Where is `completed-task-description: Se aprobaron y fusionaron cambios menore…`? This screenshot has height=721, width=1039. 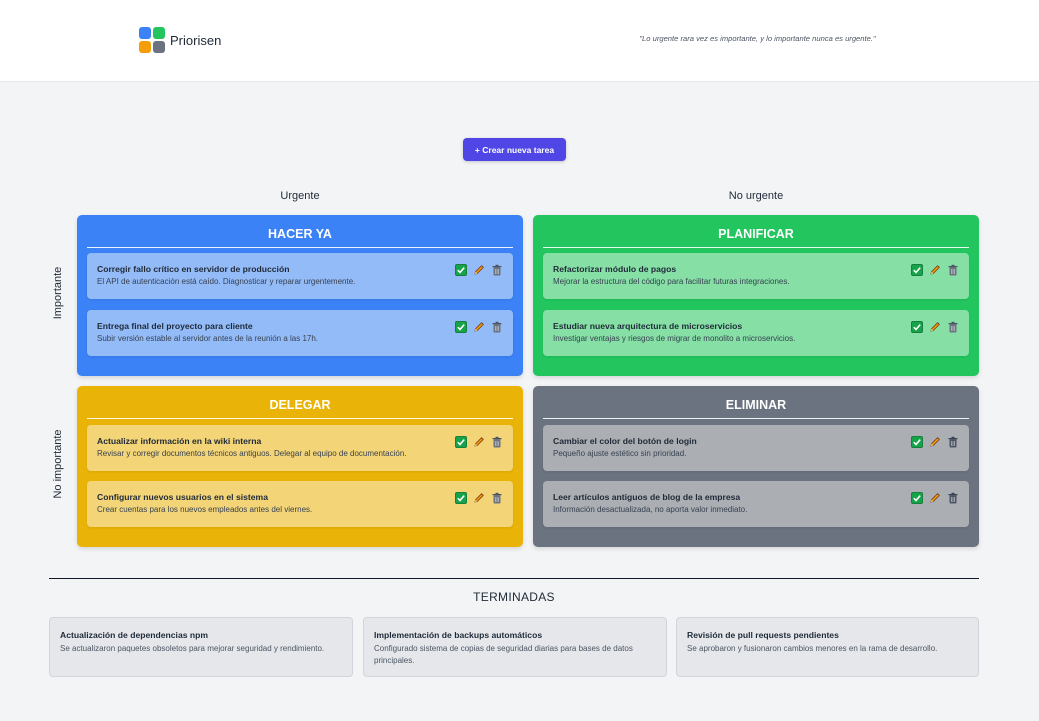
completed-task-description: Se aprobaron y fusionaron cambios menore… is located at coordinates (812, 648).